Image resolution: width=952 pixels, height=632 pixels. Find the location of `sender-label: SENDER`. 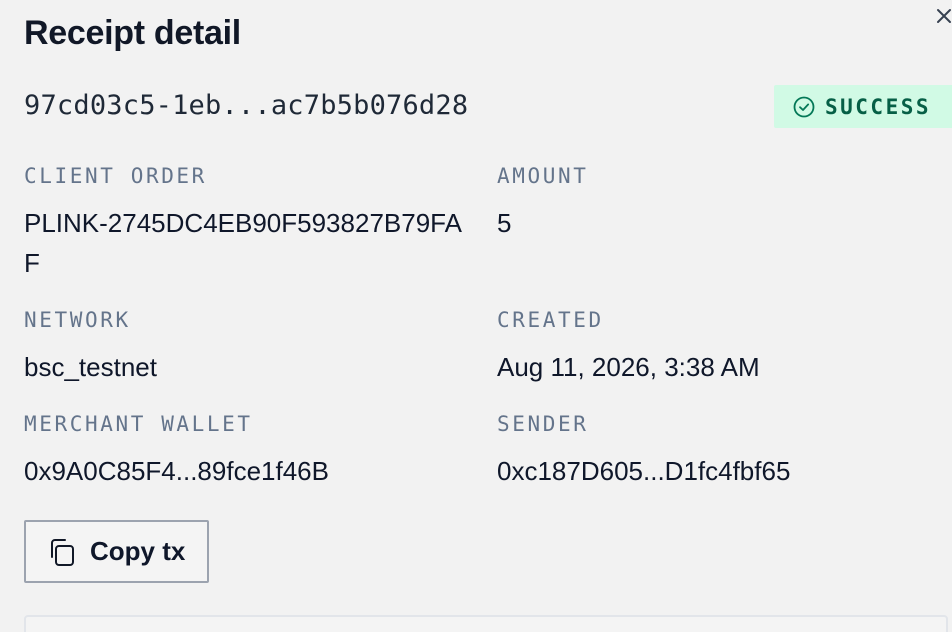

sender-label: SENDER is located at coordinates (543, 424).